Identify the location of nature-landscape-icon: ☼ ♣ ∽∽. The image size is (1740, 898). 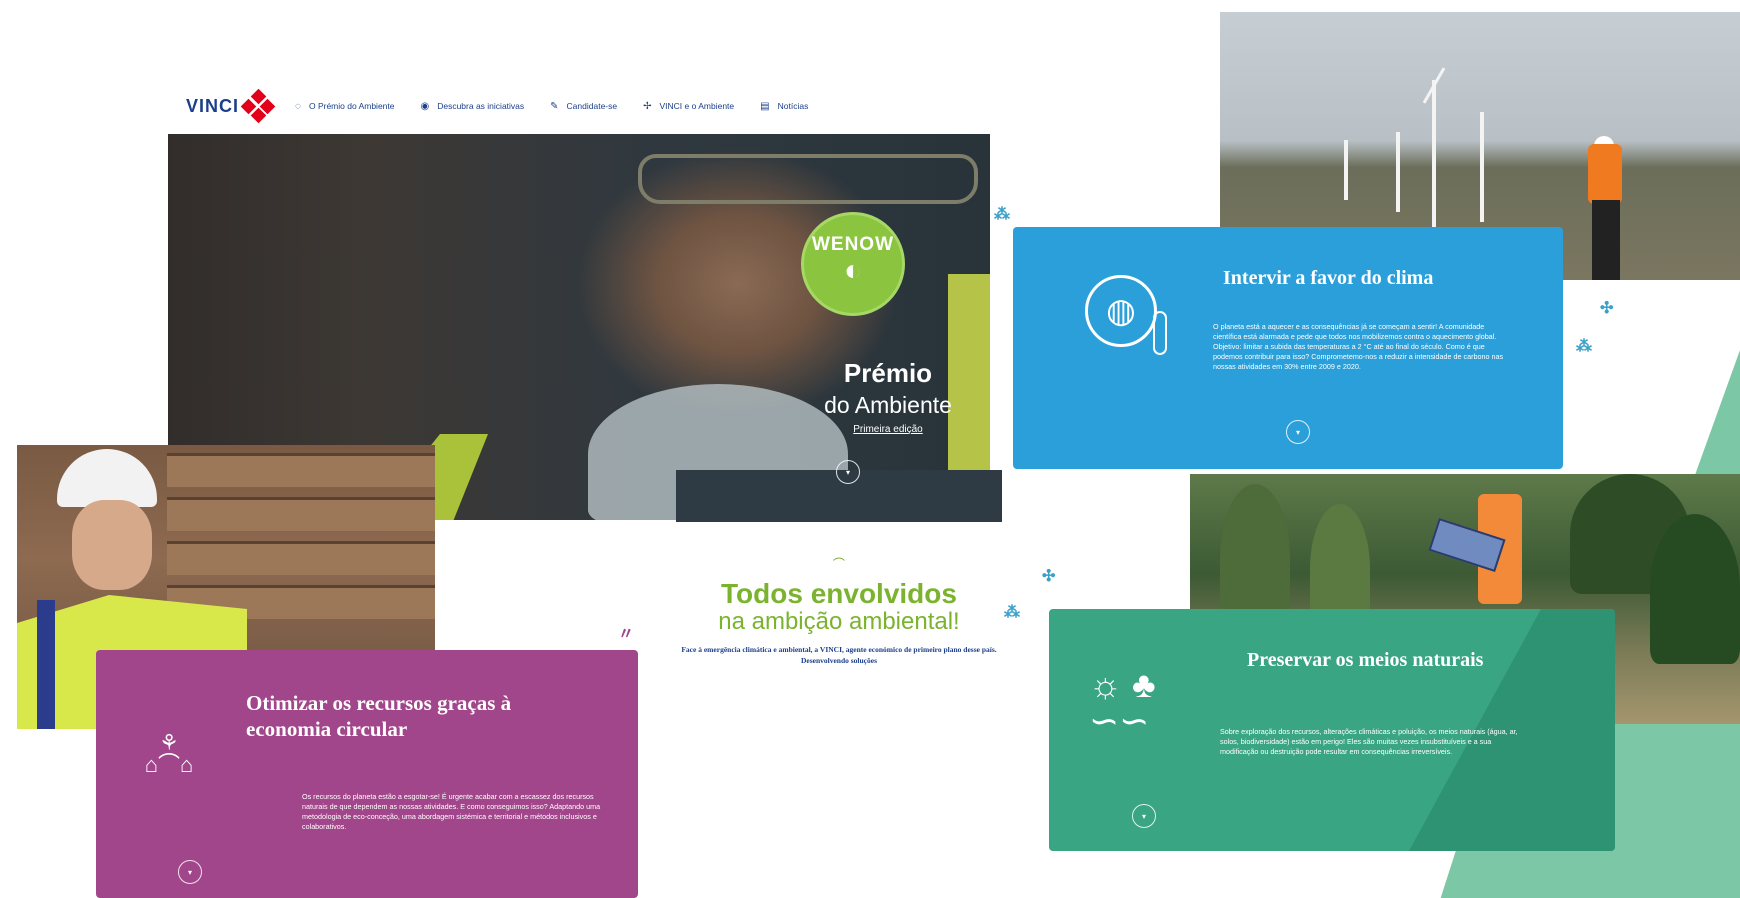
(1122, 702).